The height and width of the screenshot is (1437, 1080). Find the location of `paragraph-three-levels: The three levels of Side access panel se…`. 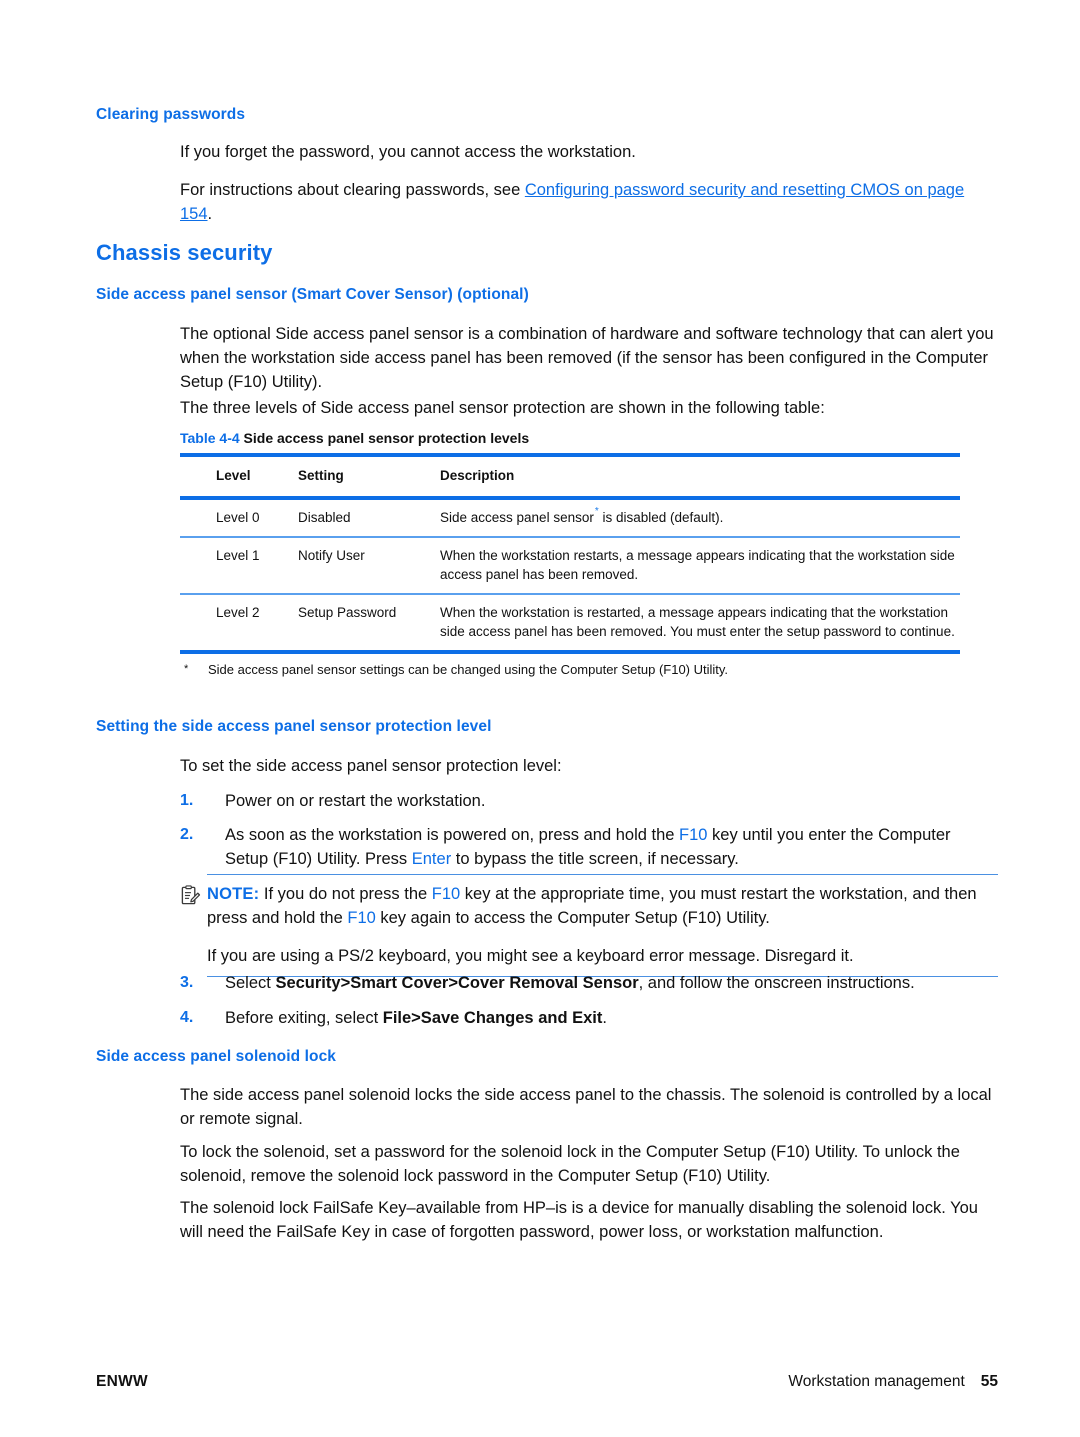

paragraph-three-levels: The three levels of Side access panel se… is located at coordinates (502, 408).